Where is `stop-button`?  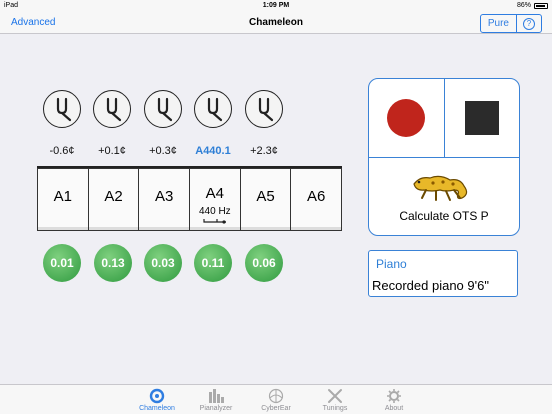
stop-button is located at coordinates (482, 118).